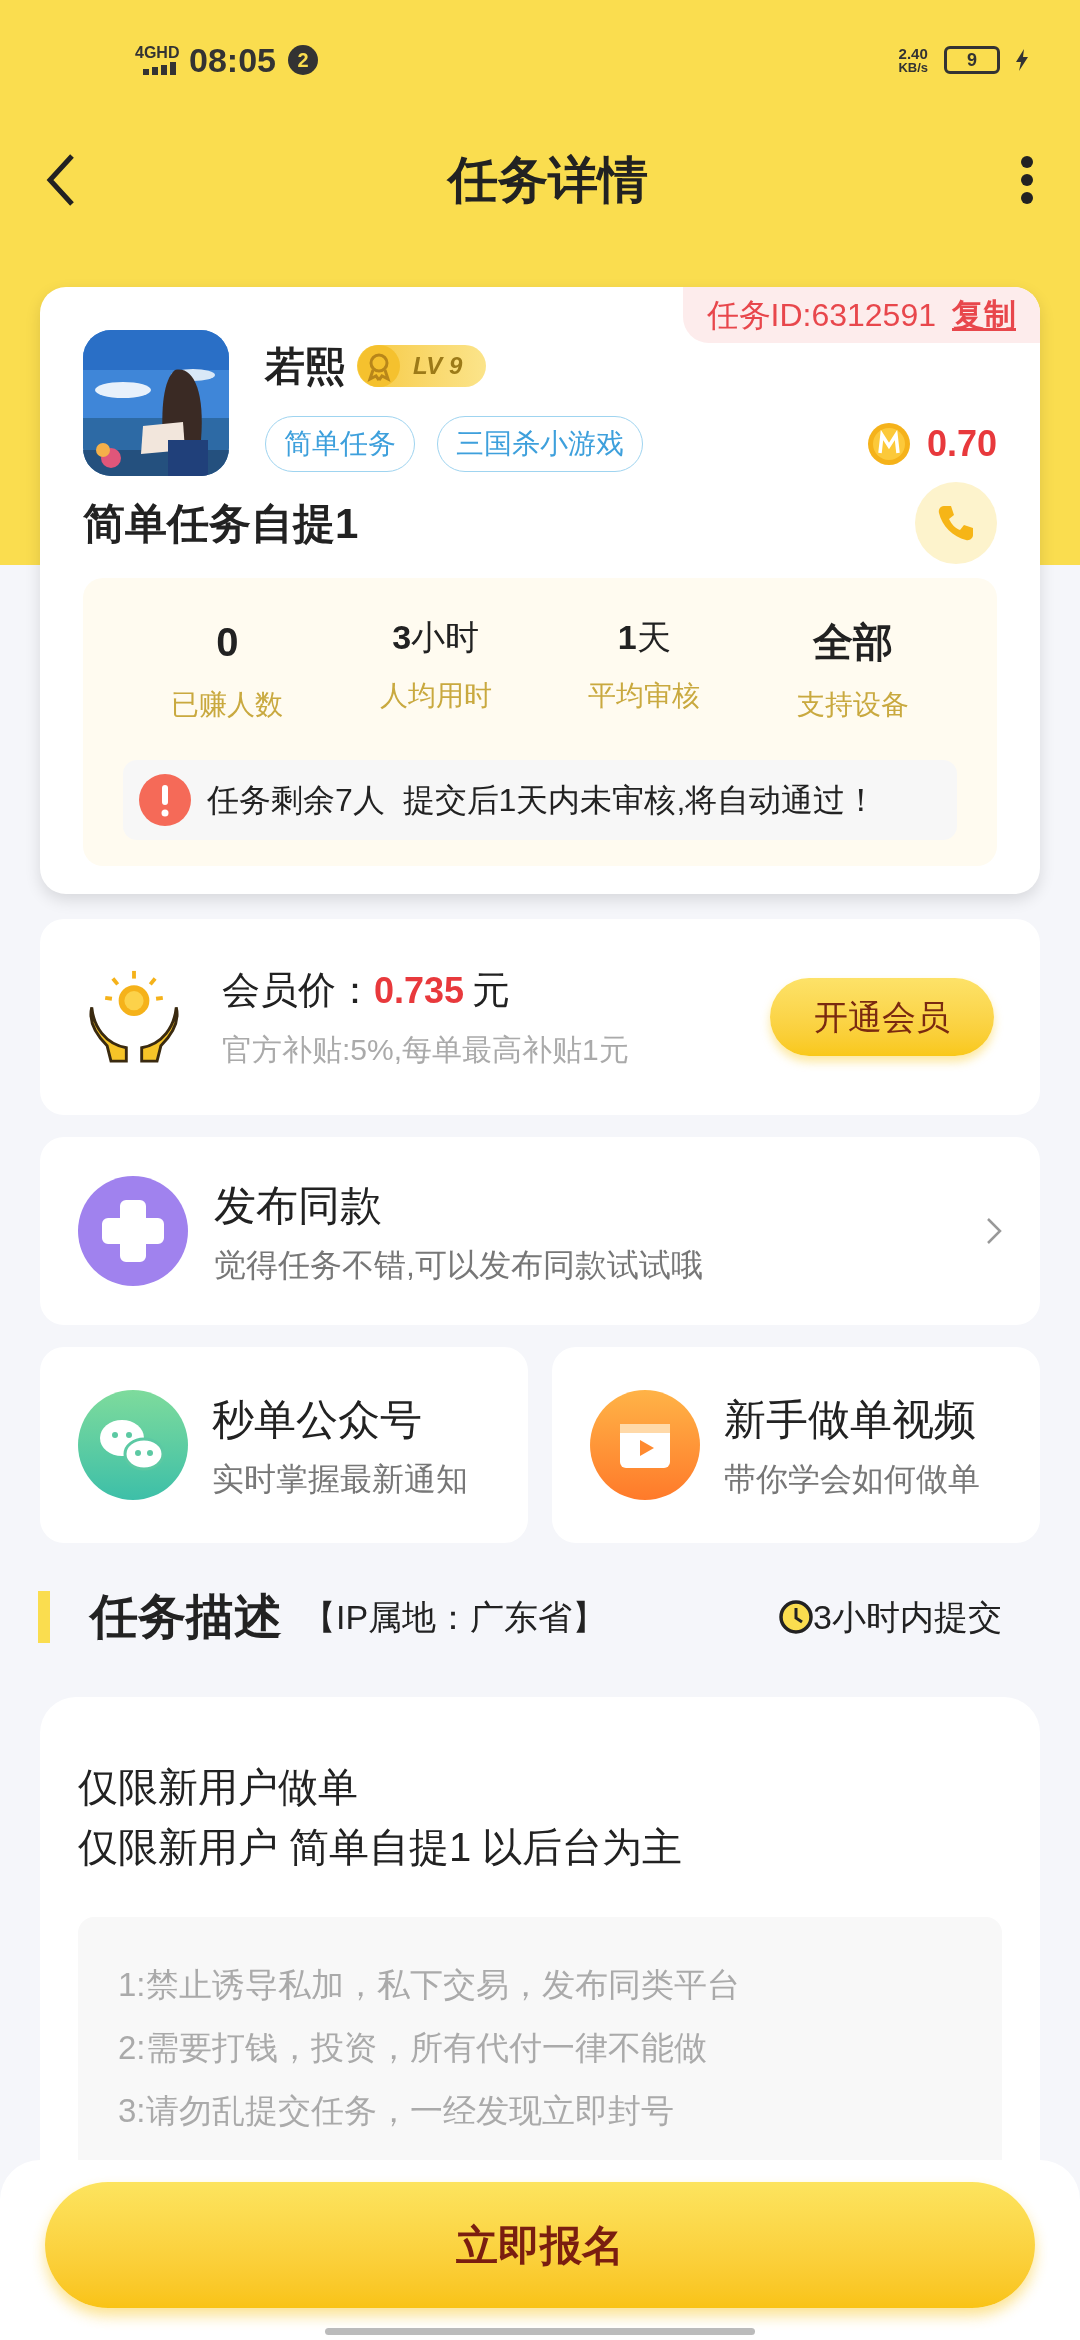 The image size is (1080, 2340). Describe the element at coordinates (540, 1231) in the screenshot. I see `publish-card: 发布同款 觉得任务不错,可以发布同款试试哦` at that location.